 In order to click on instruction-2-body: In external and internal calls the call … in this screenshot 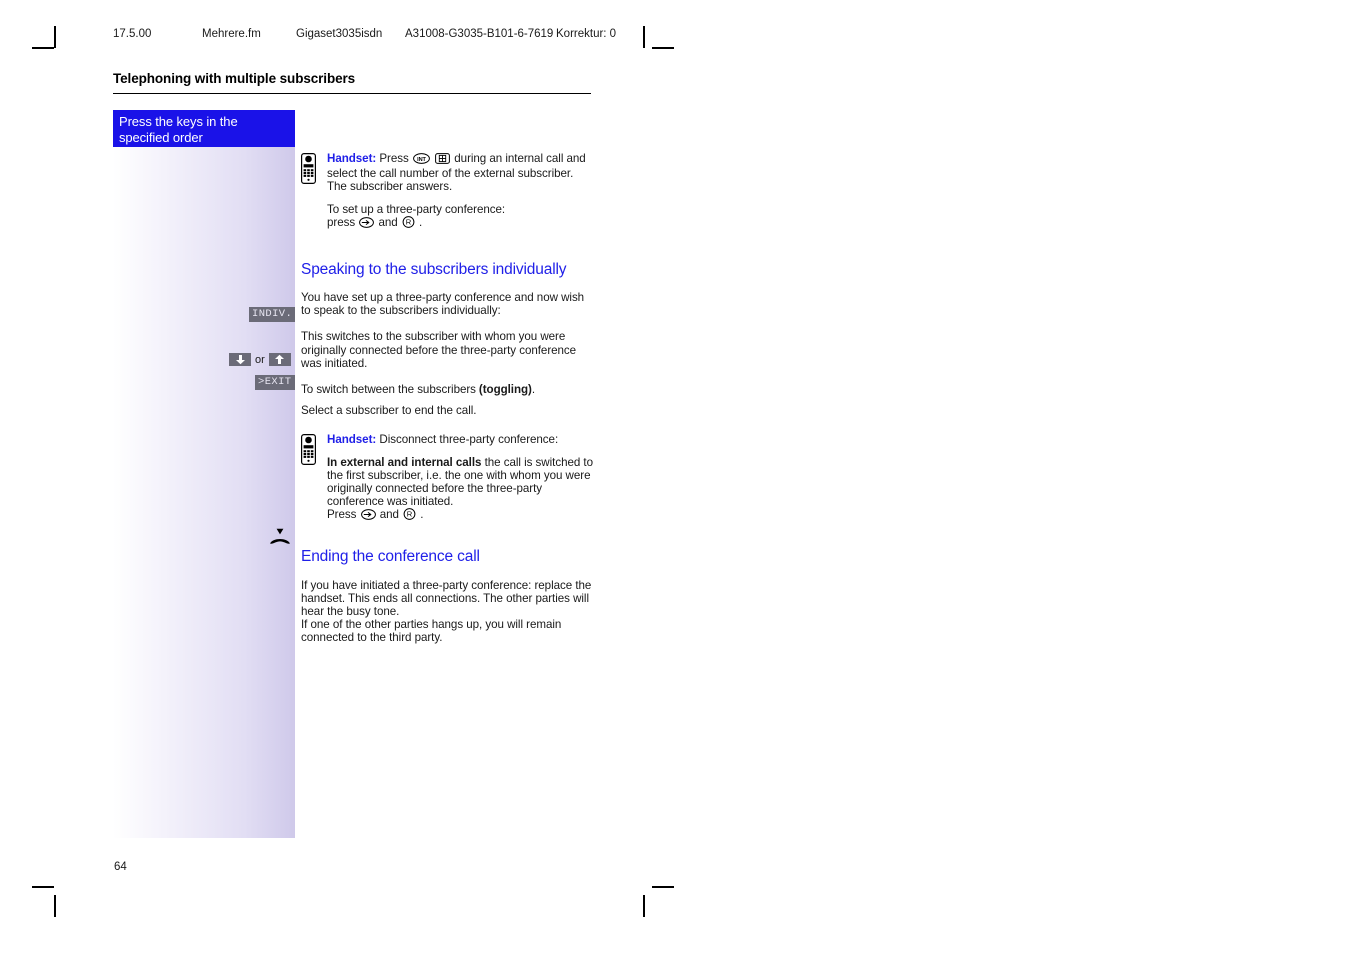, I will do `click(460, 482)`.